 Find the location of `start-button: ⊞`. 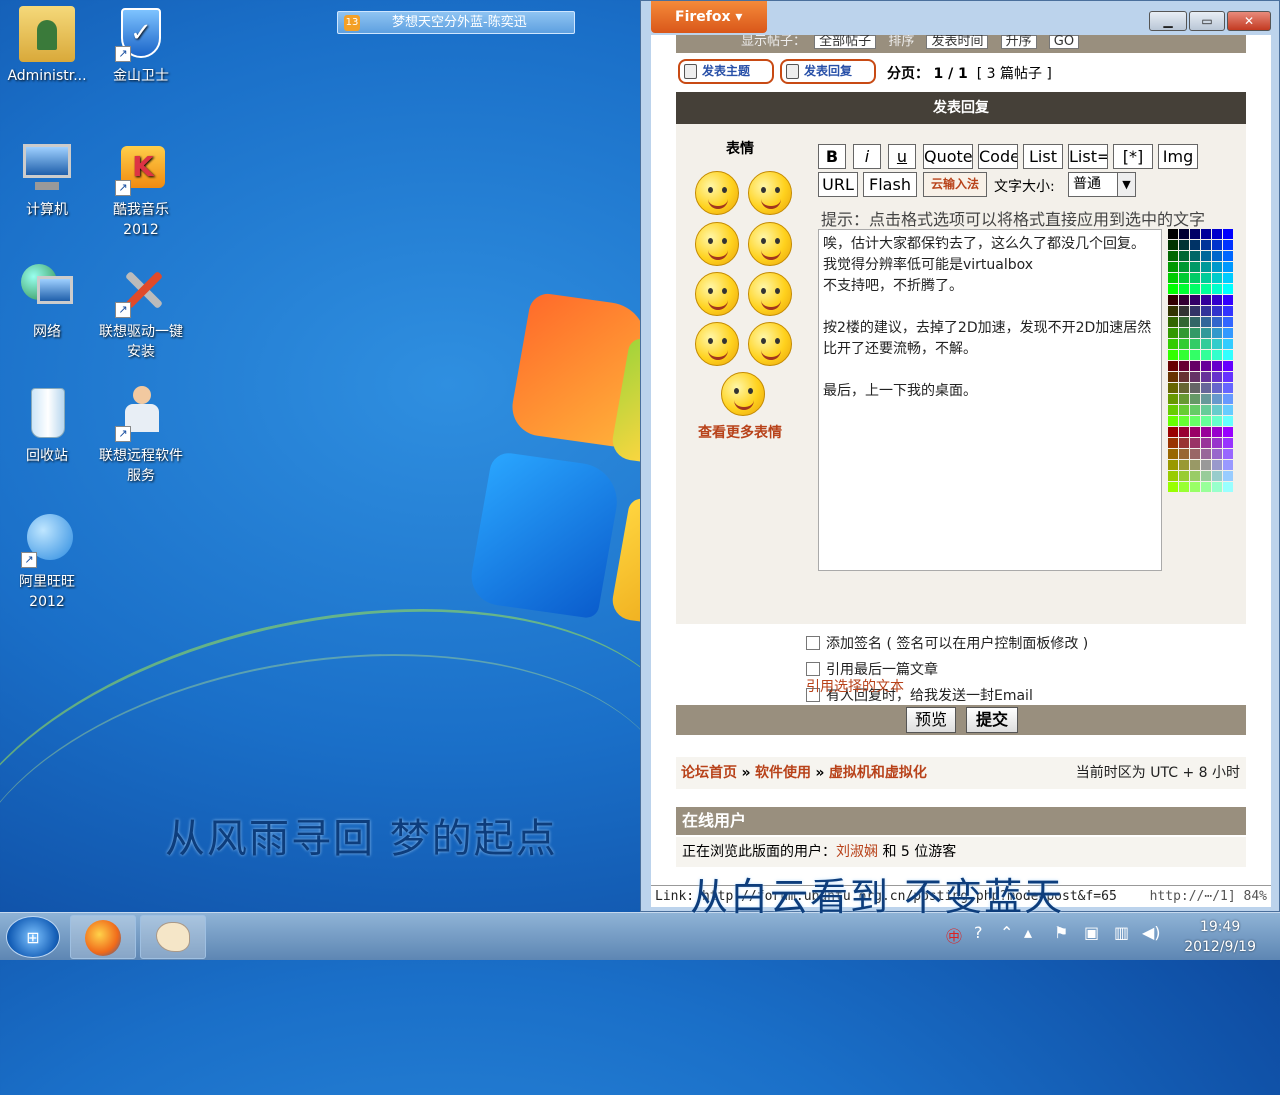

start-button: ⊞ is located at coordinates (33, 937).